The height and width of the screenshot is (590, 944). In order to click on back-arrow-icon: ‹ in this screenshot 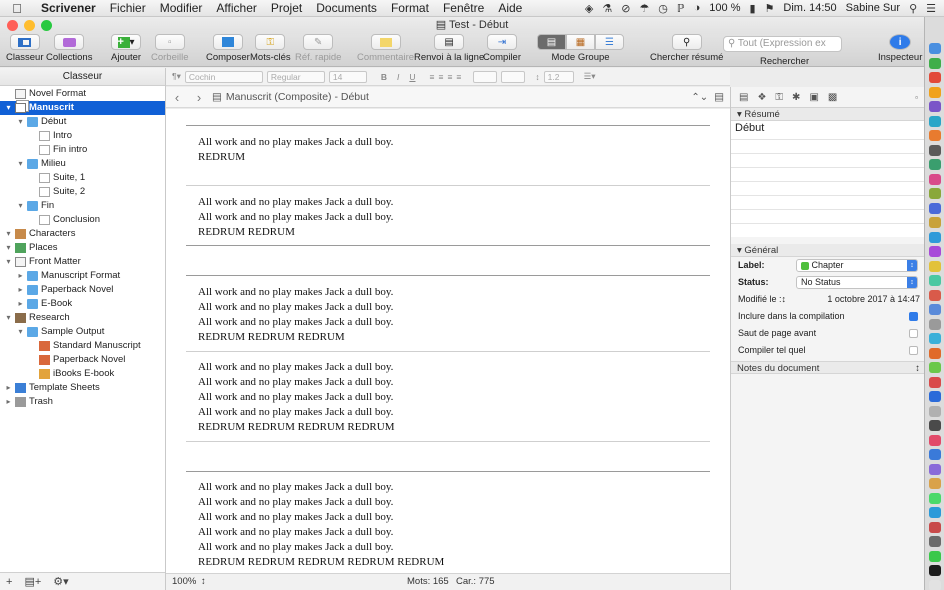, I will do `click(177, 97)`.